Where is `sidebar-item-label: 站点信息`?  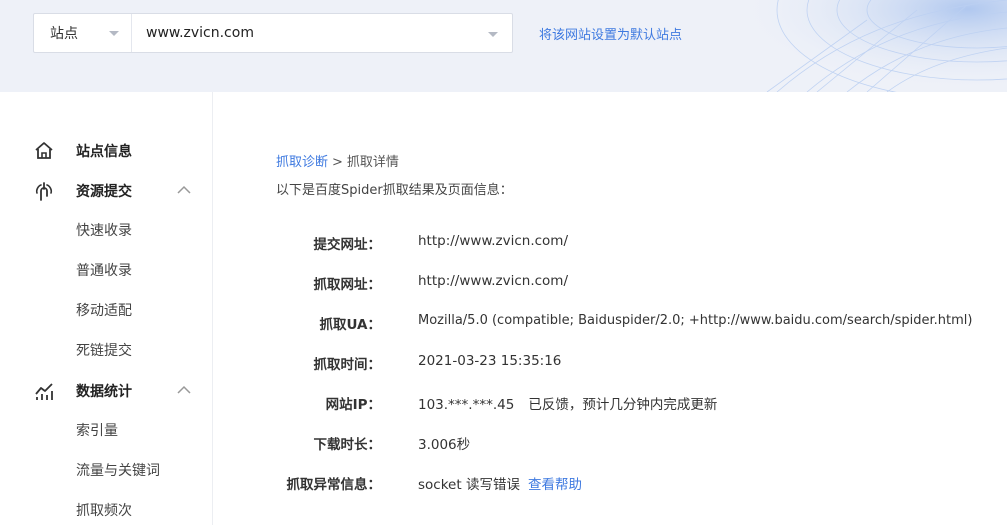 sidebar-item-label: 站点信息 is located at coordinates (104, 152).